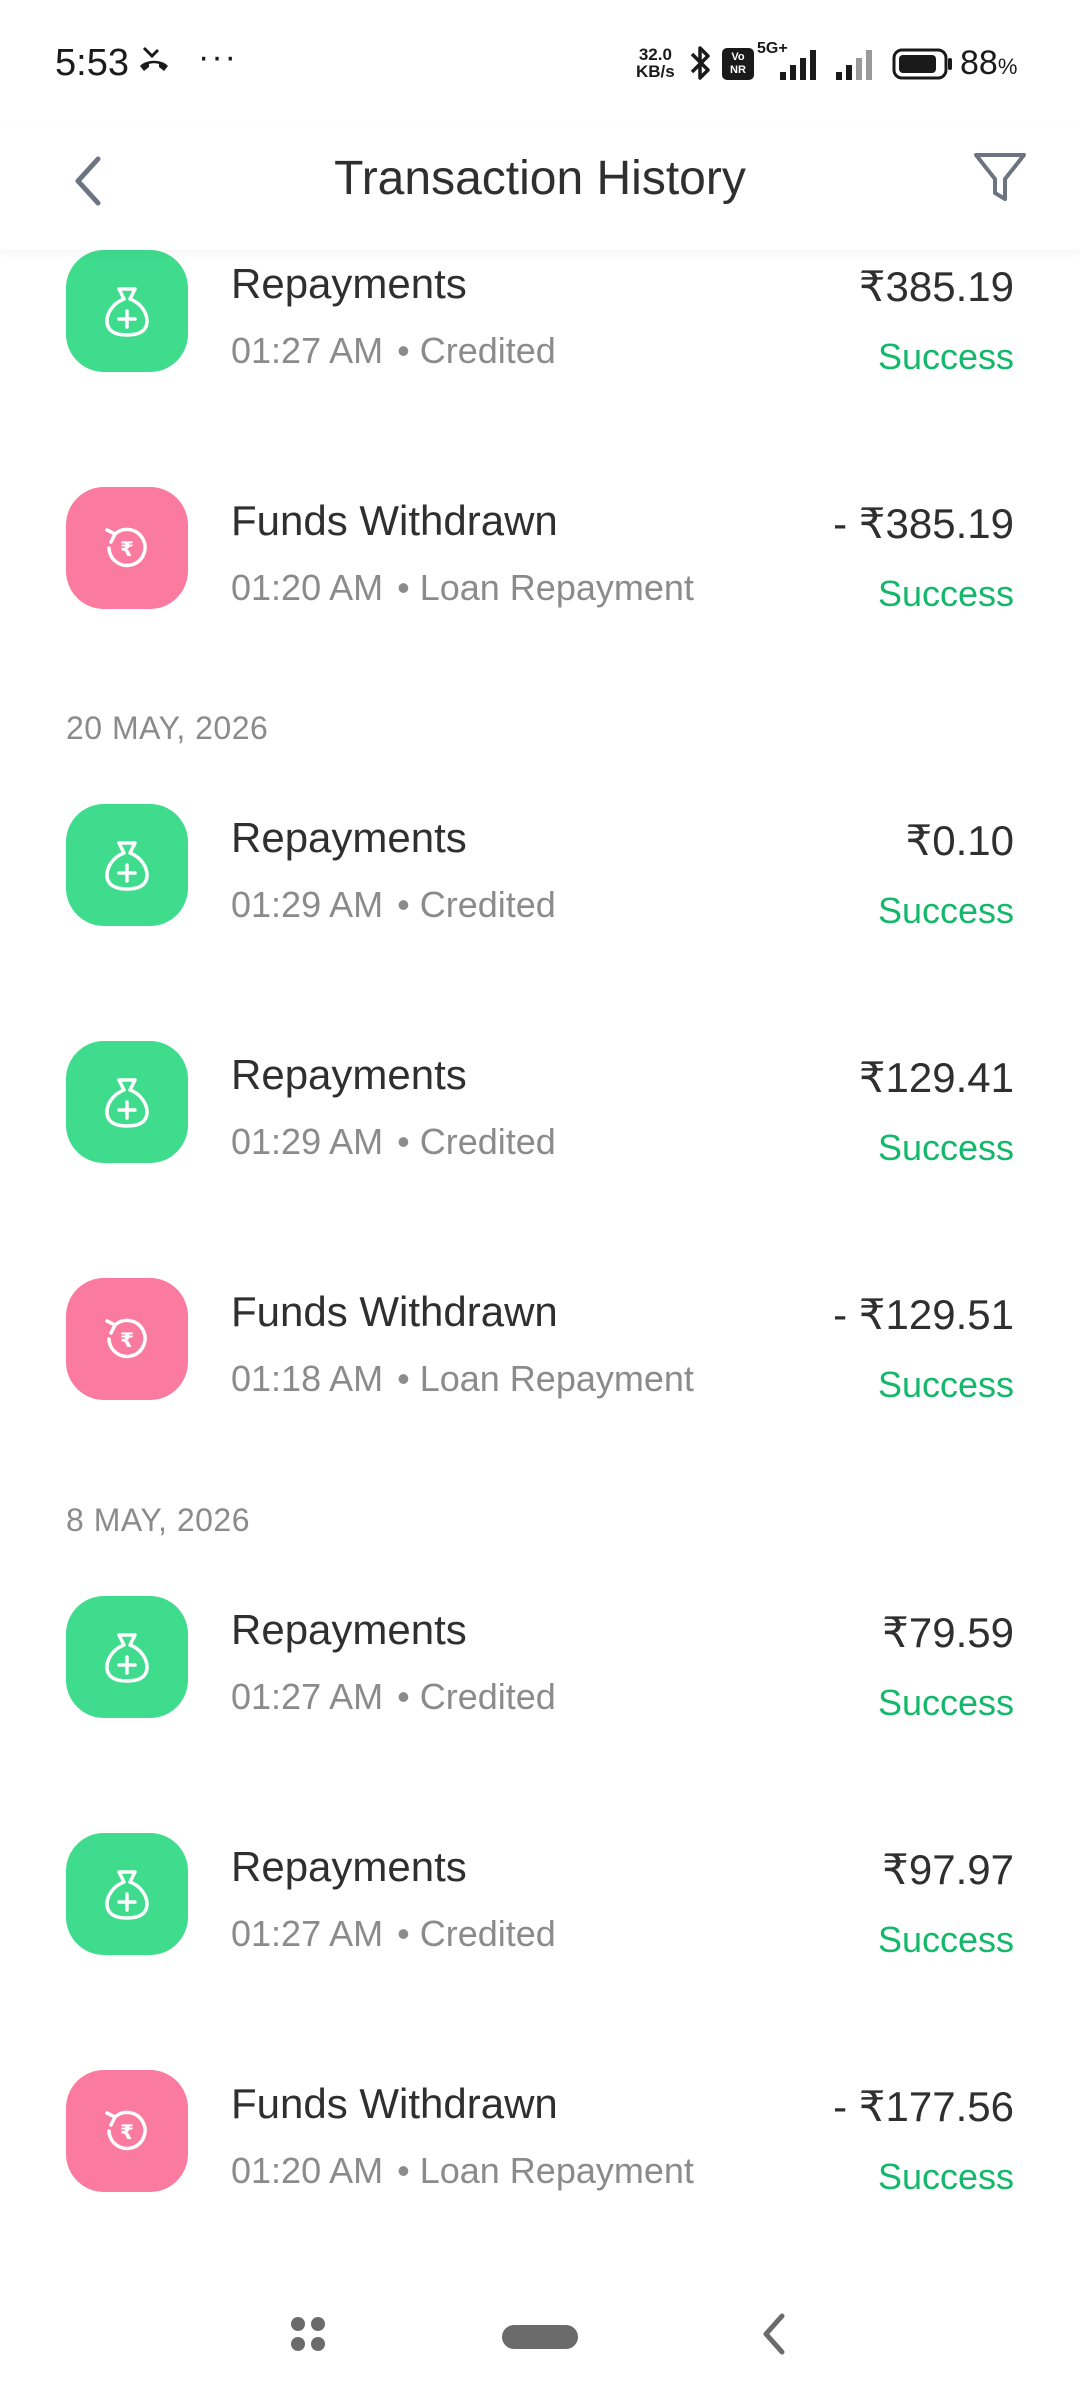 The width and height of the screenshot is (1080, 2400). I want to click on transaction-amount: - ₹385.19, so click(923, 523).